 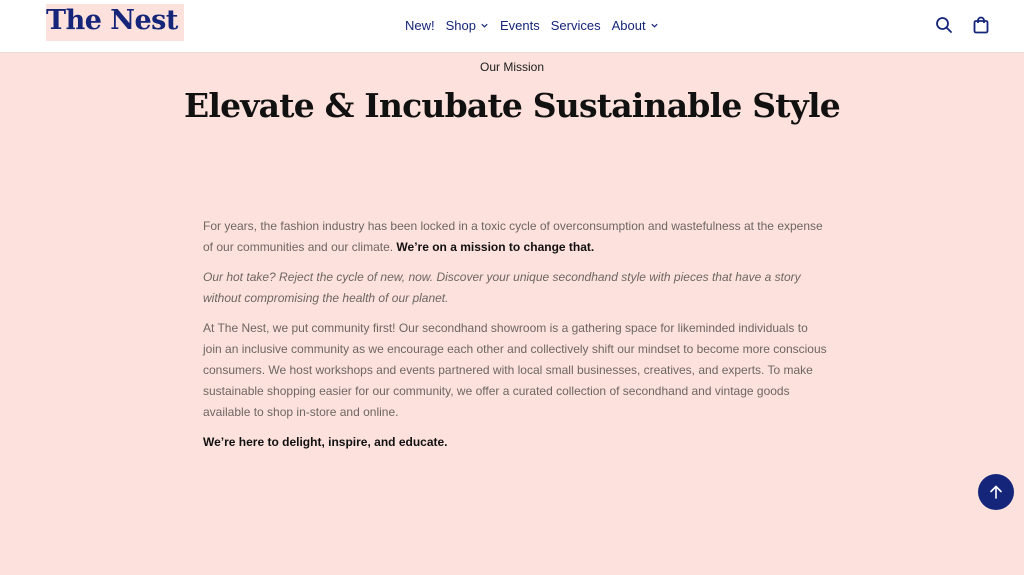 What do you see at coordinates (629, 25) in the screenshot?
I see `nav-item-label: About` at bounding box center [629, 25].